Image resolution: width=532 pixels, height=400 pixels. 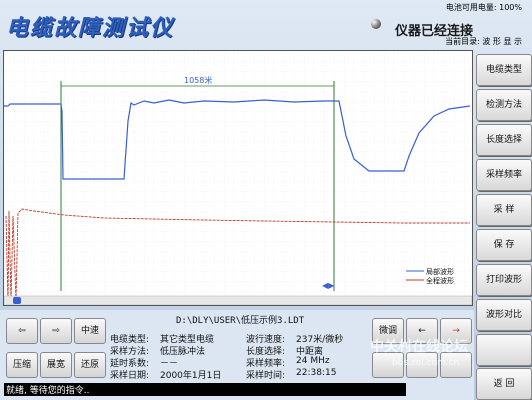 I want to click on right-arrow-button: ⇨, so click(x=56, y=331).